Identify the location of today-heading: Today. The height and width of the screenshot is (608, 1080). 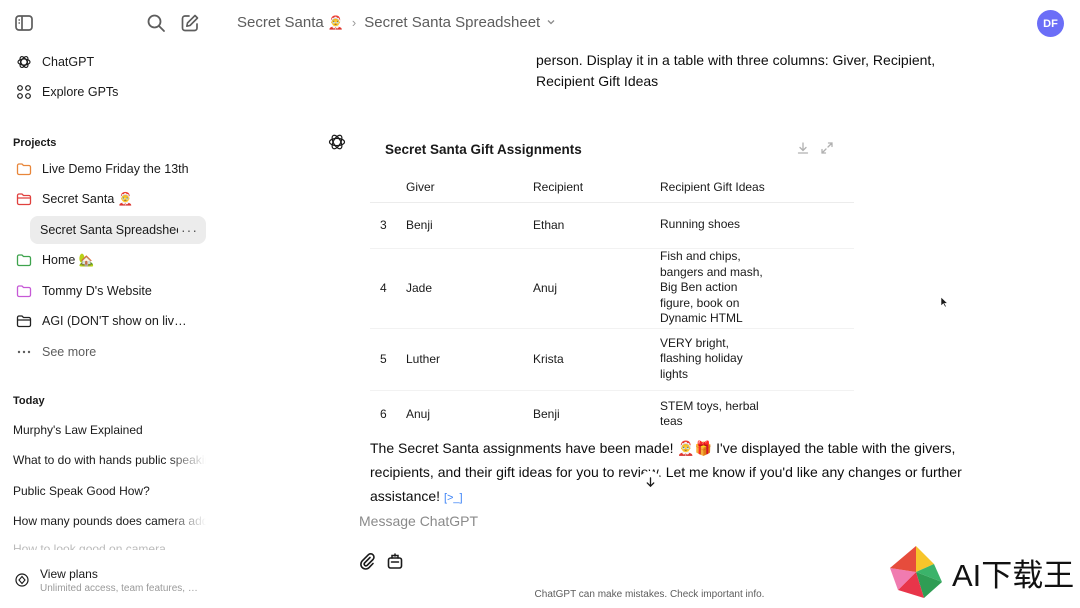
(29, 401).